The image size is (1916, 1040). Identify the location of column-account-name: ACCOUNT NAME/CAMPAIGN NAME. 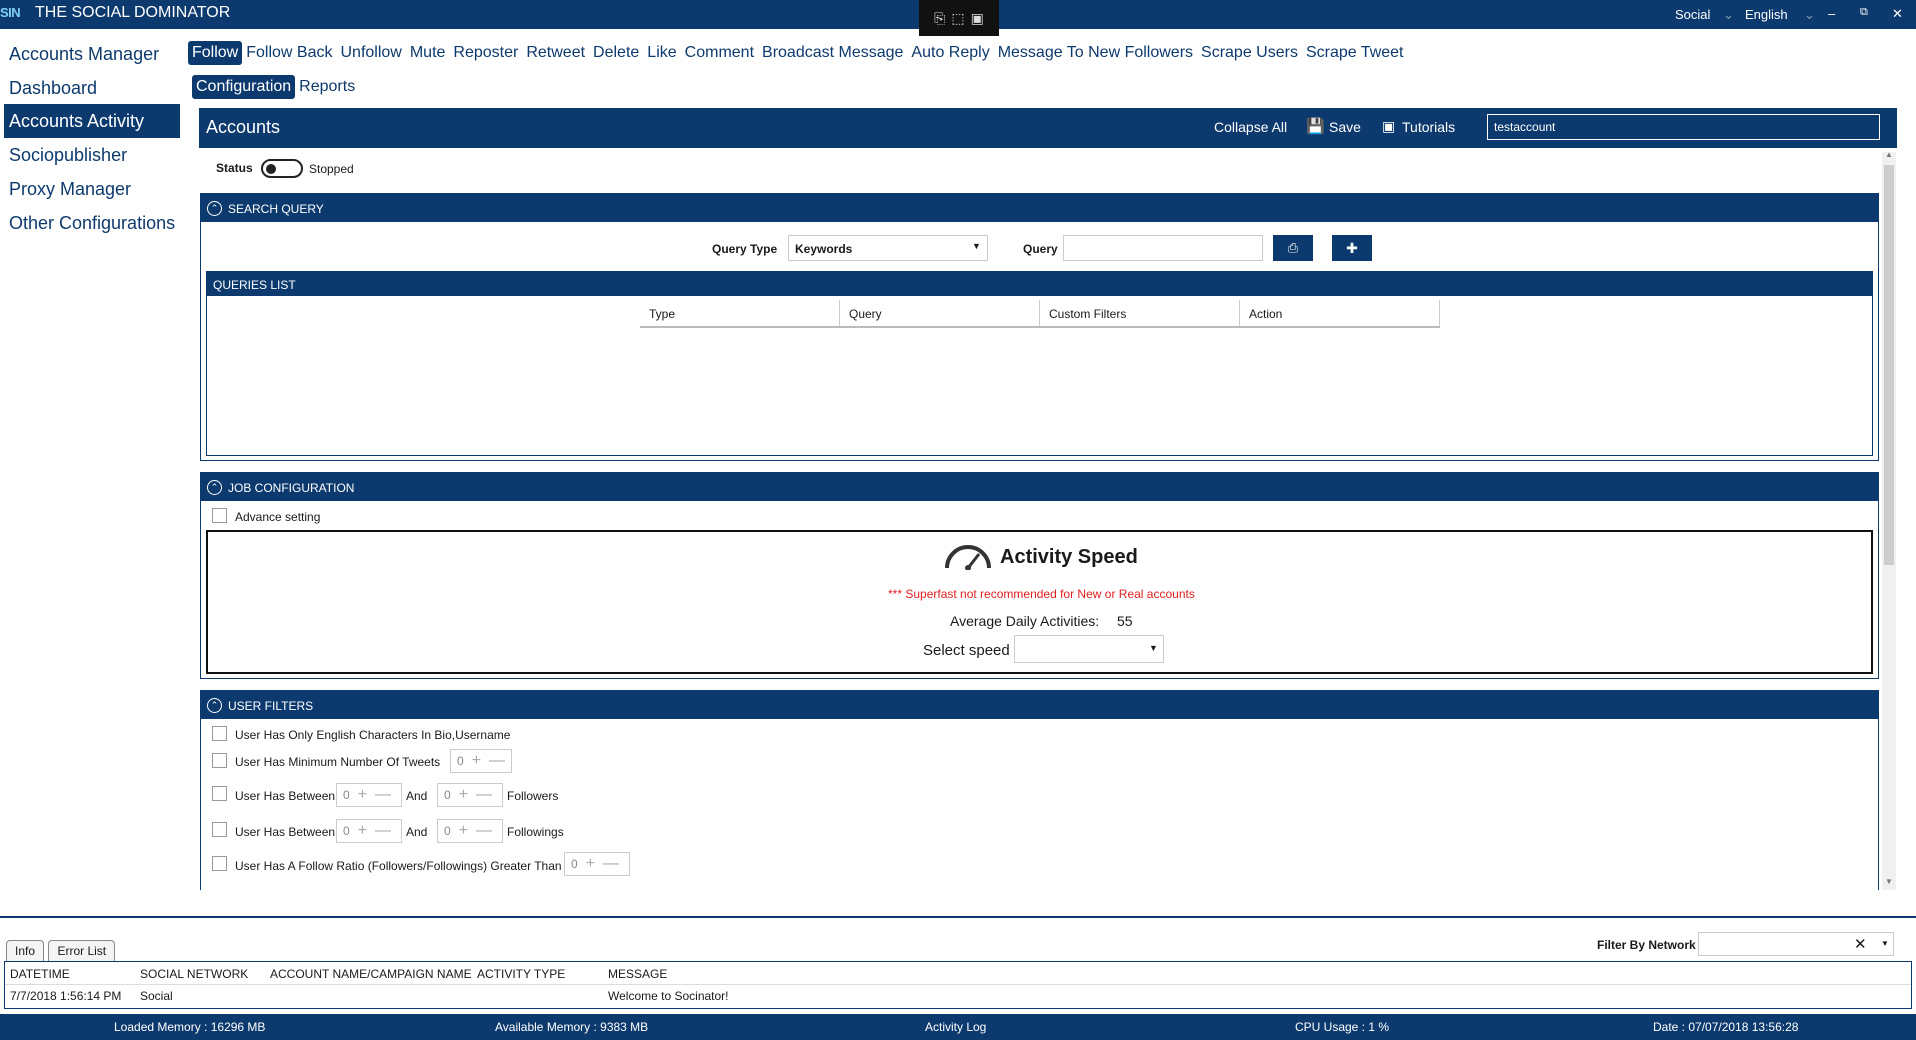
(371, 974).